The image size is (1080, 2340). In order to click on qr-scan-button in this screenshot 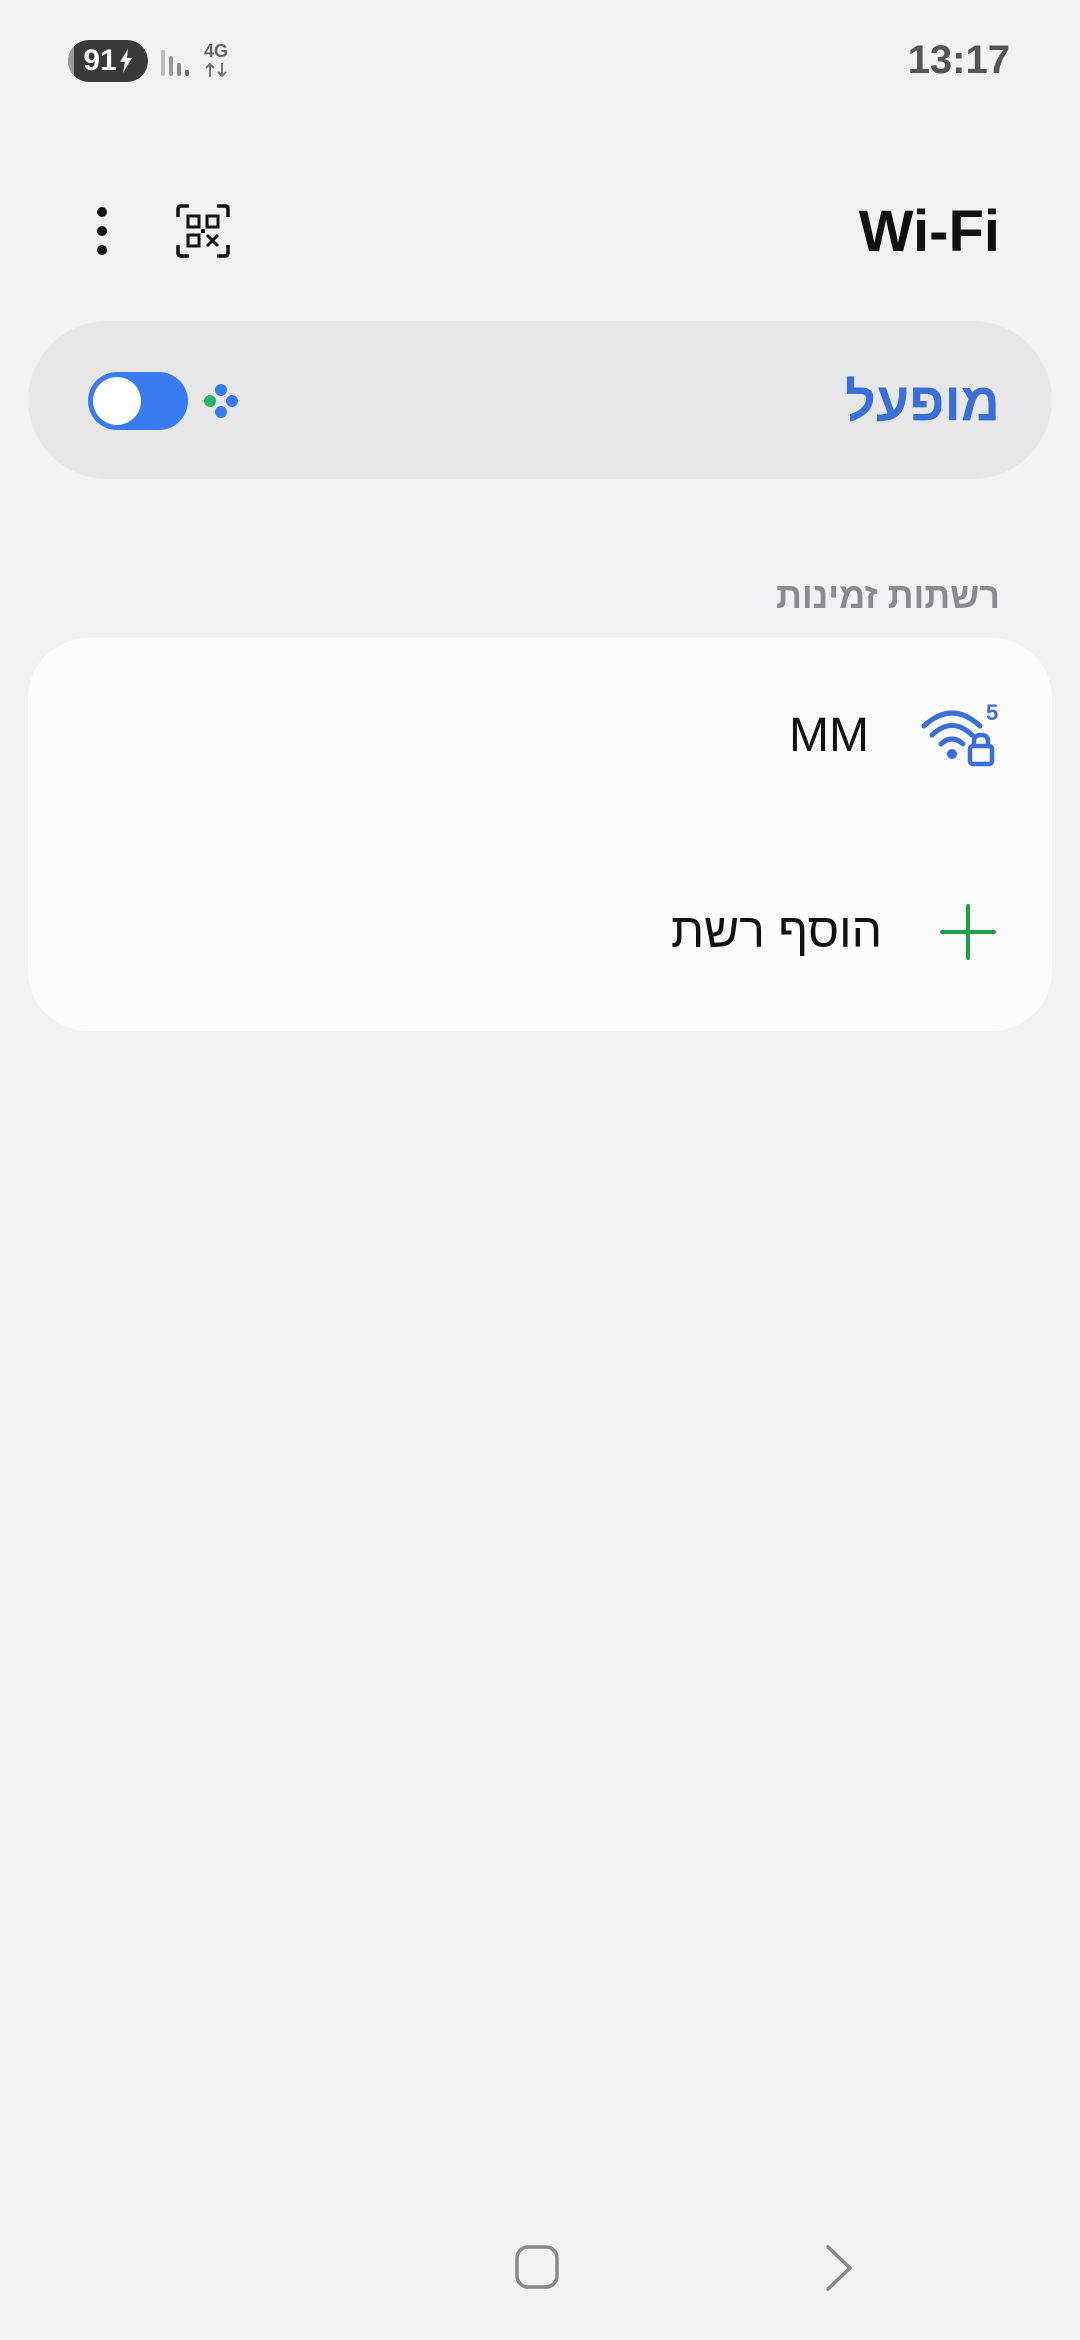, I will do `click(203, 231)`.